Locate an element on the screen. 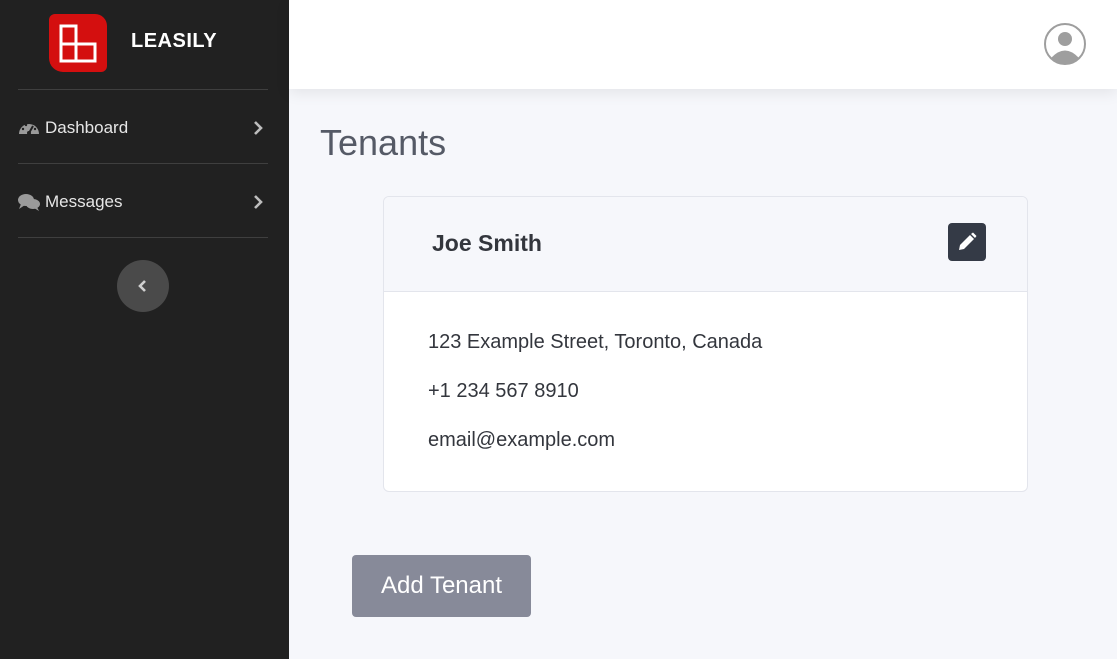 This screenshot has height=659, width=1117. page-title: Tenants is located at coordinates (383, 142).